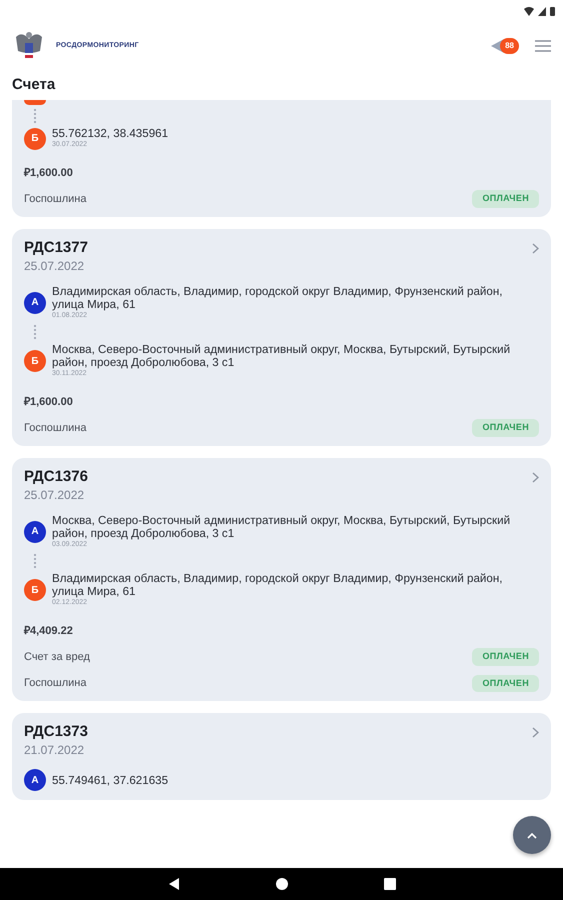 This screenshot has height=900, width=563. I want to click on wifi-icon, so click(529, 11).